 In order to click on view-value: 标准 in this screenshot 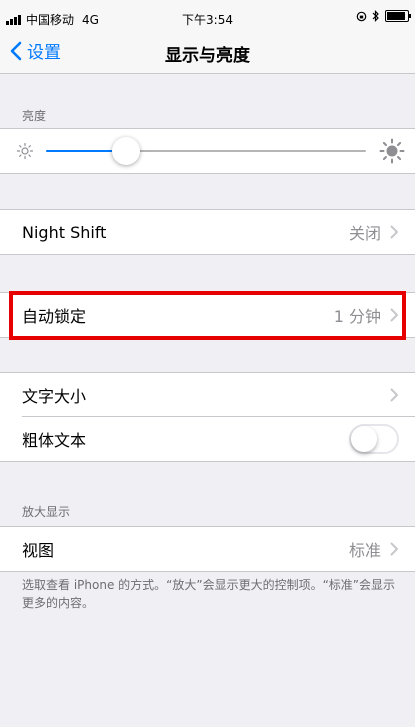, I will do `click(364, 550)`.